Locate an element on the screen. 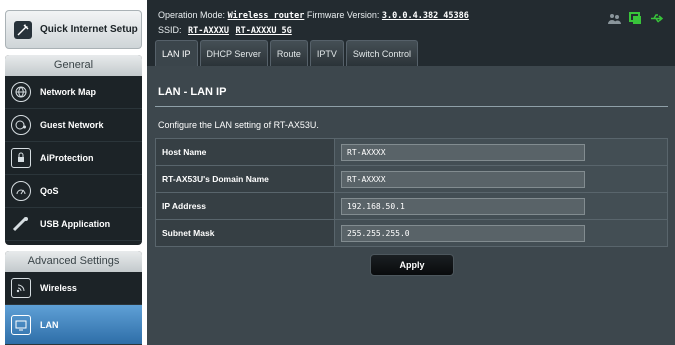 This screenshot has height=345, width=675. sidebar-item-label: Guest Network is located at coordinates (72, 125).